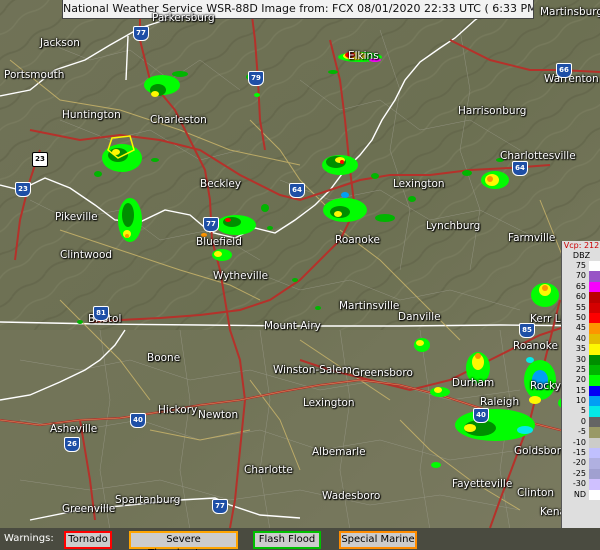 The image size is (600, 550). Describe the element at coordinates (571, 79) in the screenshot. I see `city-label: Warrenton` at that location.